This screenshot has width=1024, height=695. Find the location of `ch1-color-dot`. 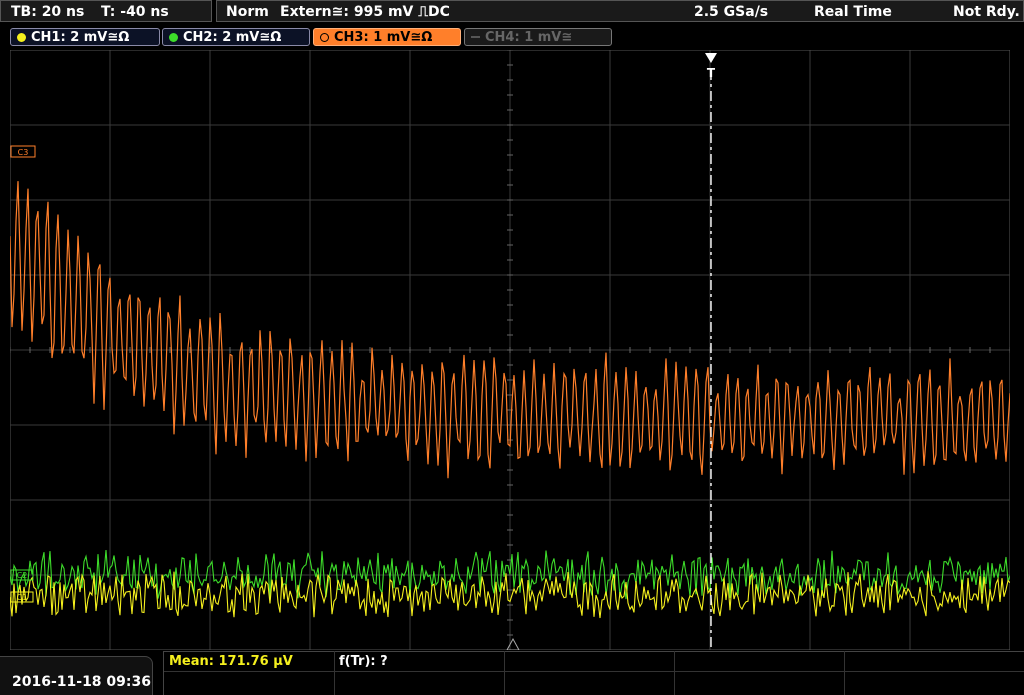

ch1-color-dot is located at coordinates (21, 37).